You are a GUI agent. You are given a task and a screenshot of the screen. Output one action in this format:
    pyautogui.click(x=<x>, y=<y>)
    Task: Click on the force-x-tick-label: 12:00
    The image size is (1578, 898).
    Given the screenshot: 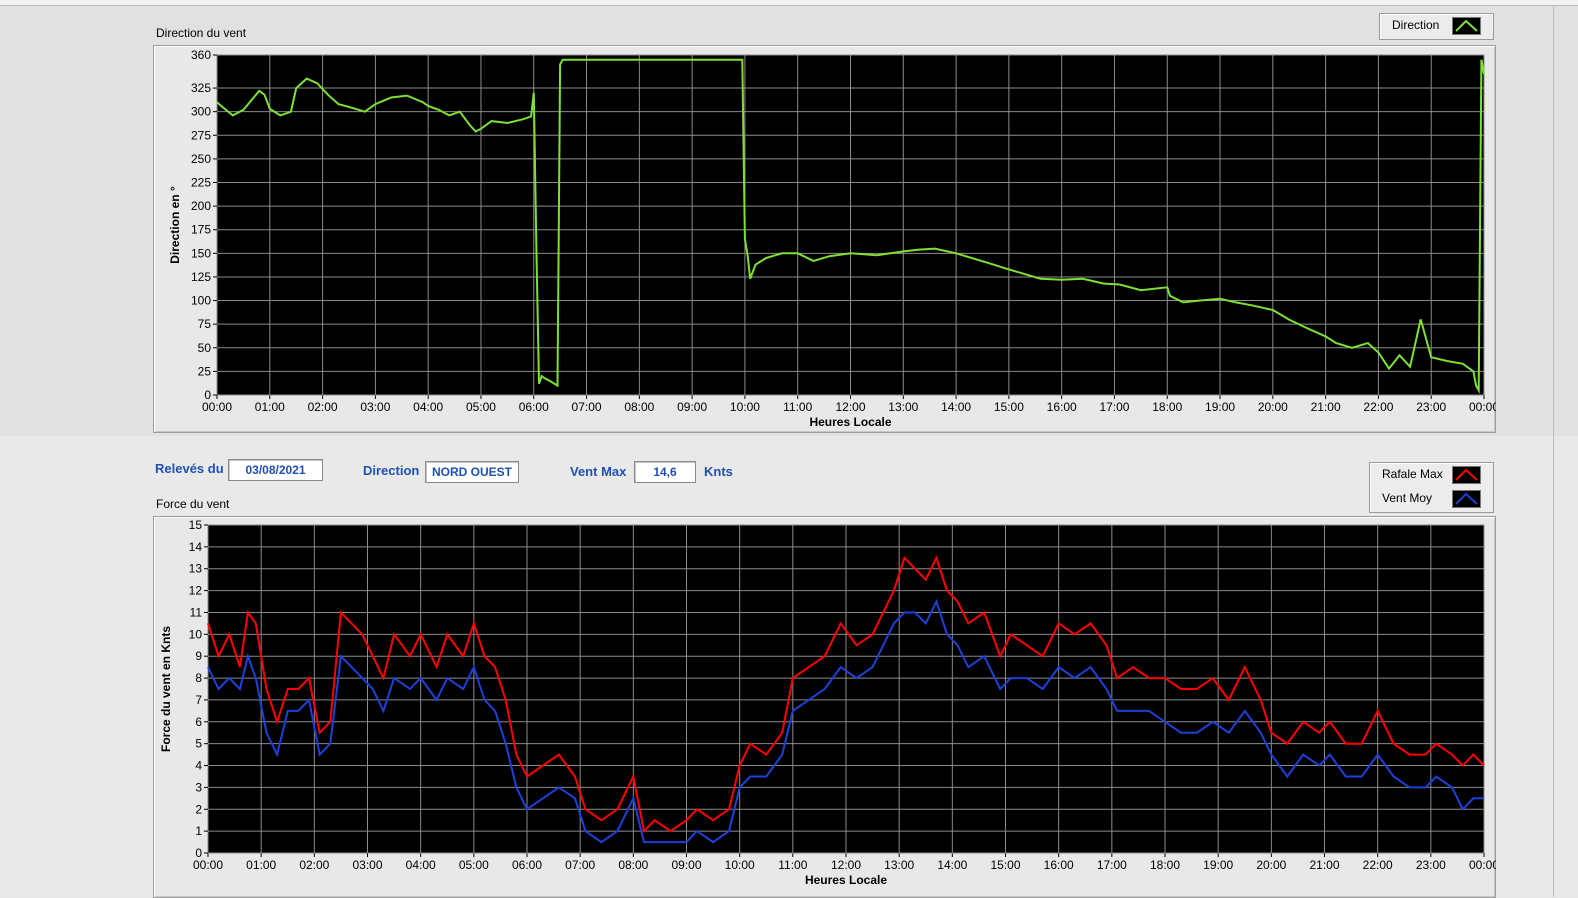 What is the action you would take?
    pyautogui.click(x=846, y=865)
    